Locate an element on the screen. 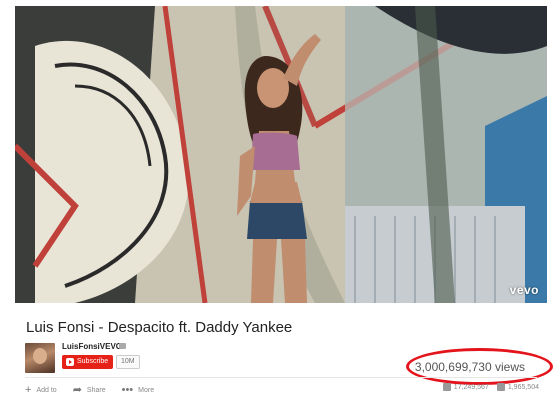 This screenshot has width=556, height=400. subscribe-label: Subscribe is located at coordinates (93, 361).